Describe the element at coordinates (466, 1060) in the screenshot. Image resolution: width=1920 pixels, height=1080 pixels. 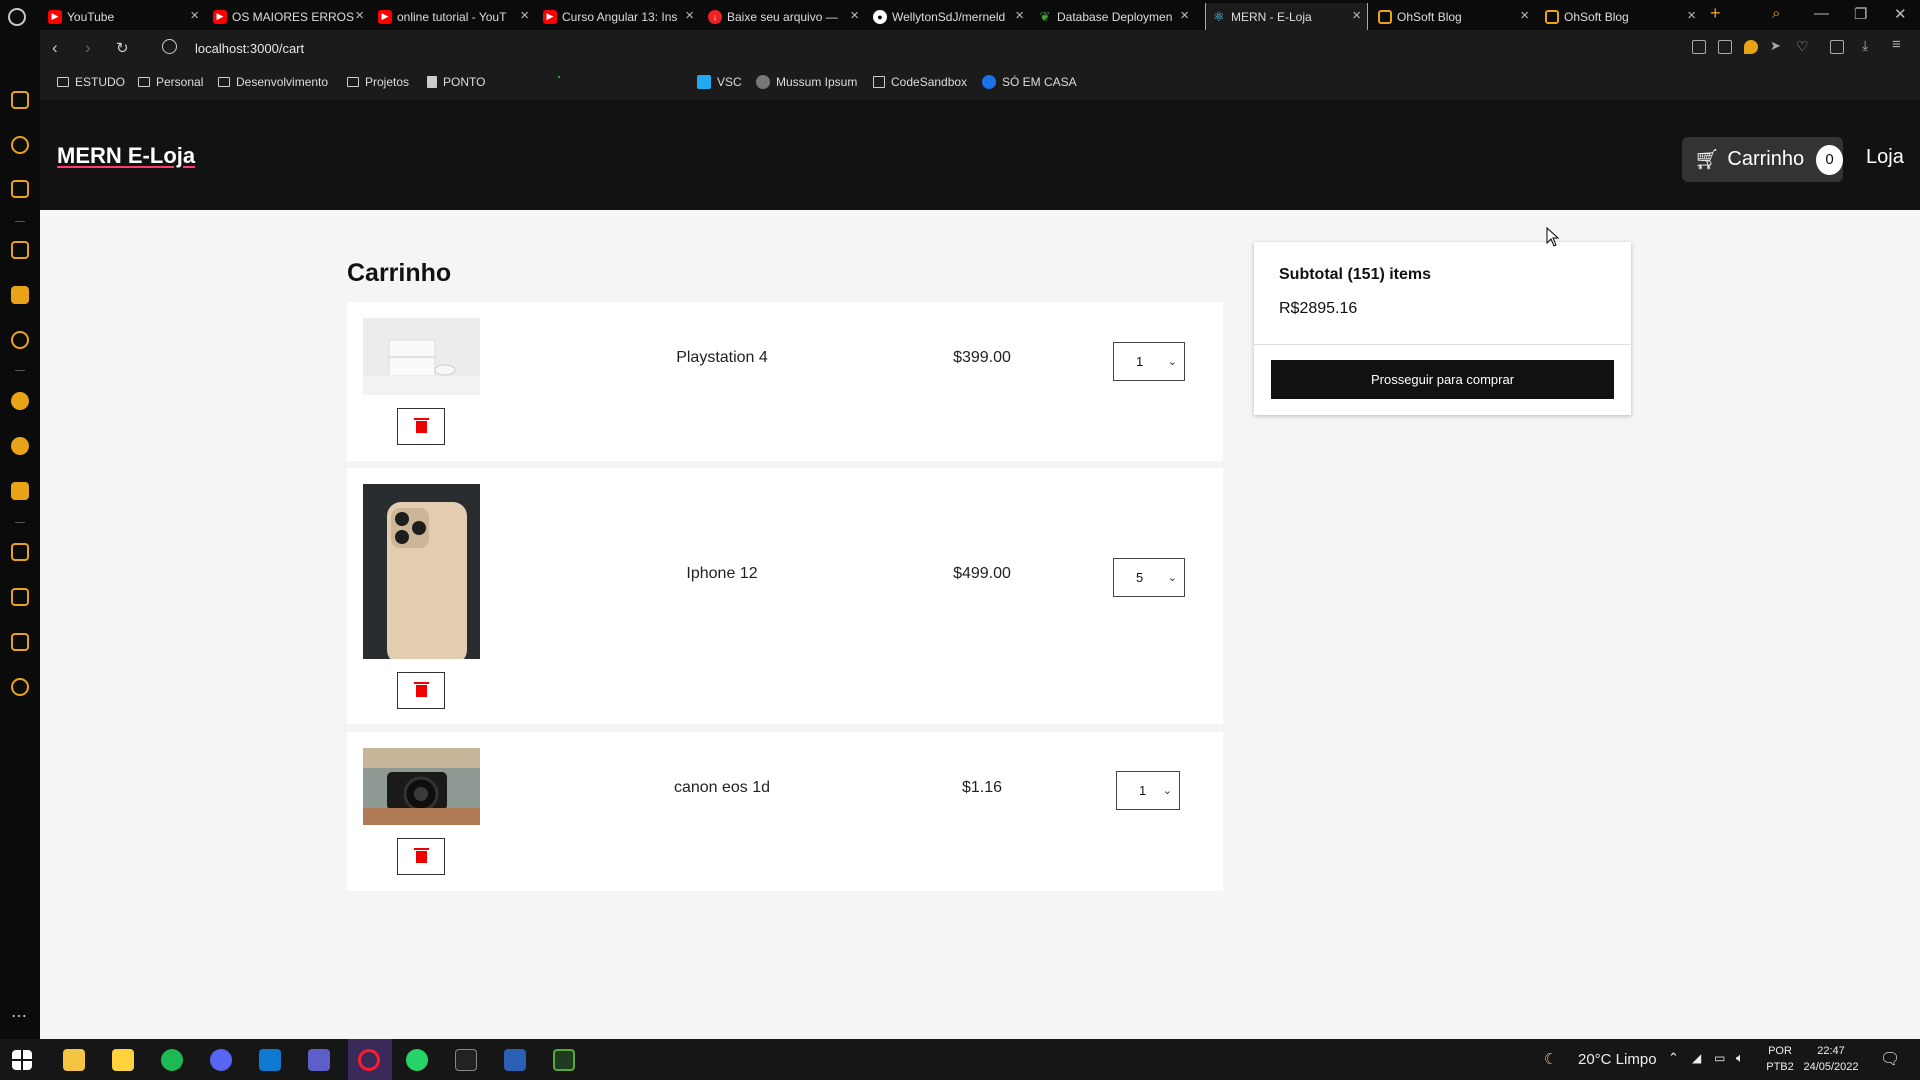
I see `epic-games-icon` at that location.